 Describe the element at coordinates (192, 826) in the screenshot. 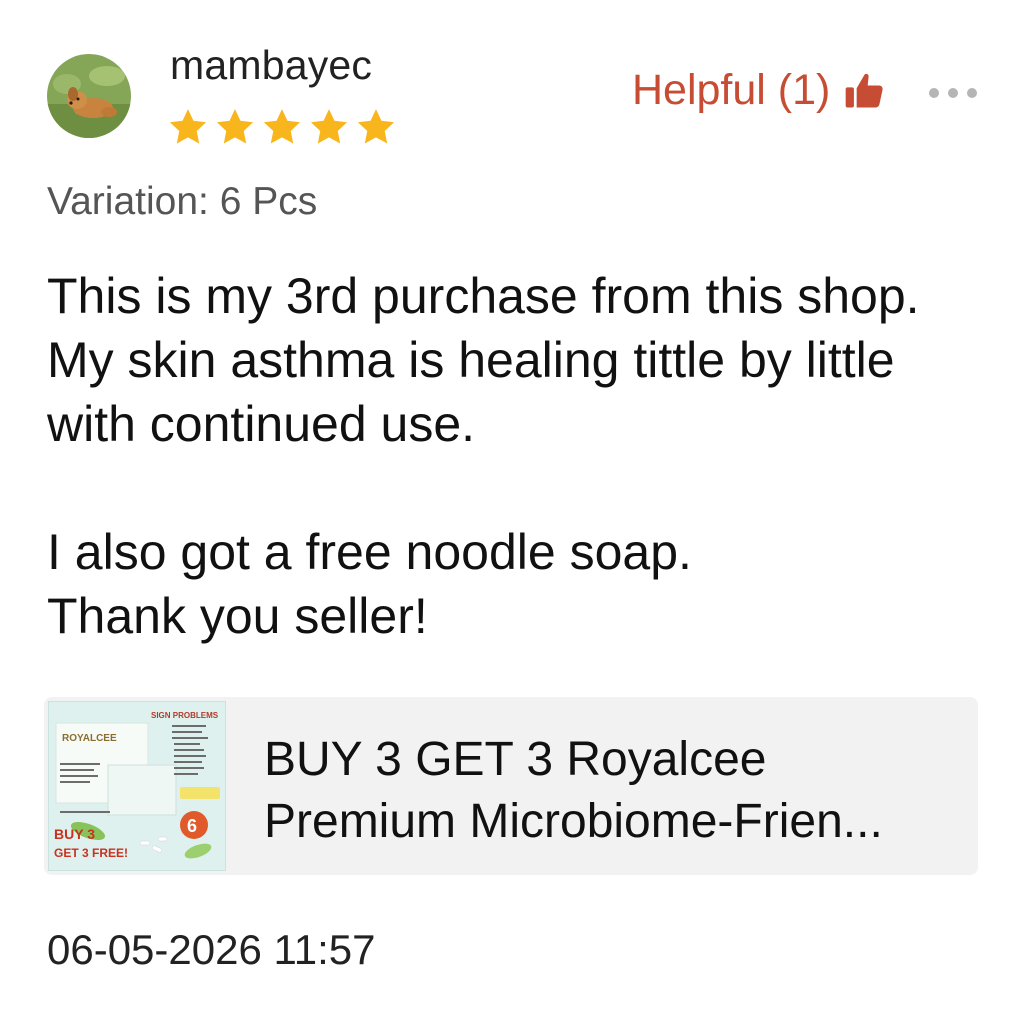

I see `thumb-count-badge: 6` at that location.